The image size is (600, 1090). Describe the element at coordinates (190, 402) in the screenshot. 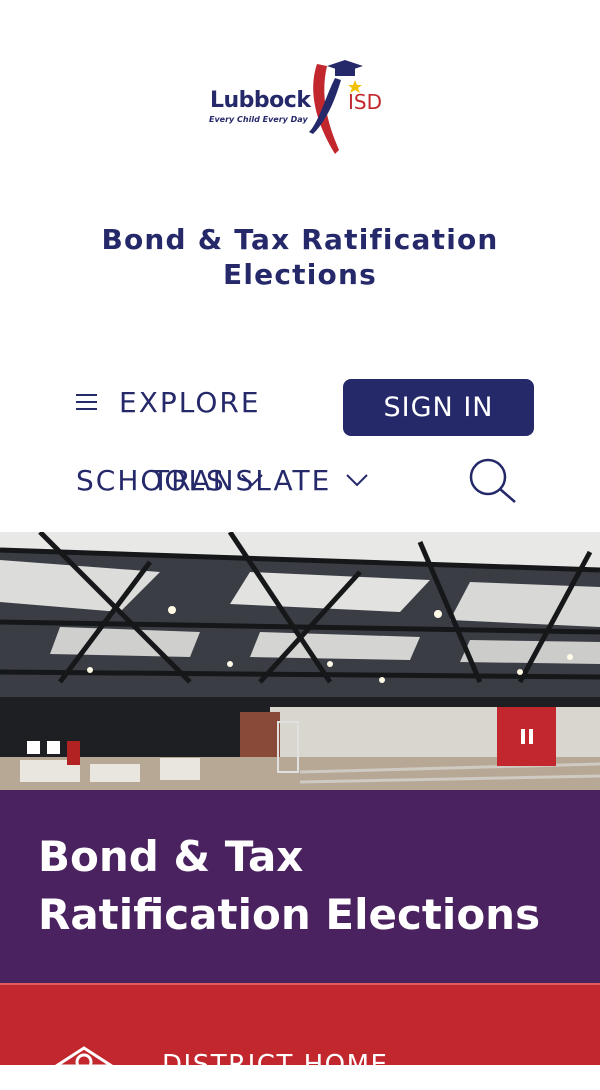

I see `explore-label: EXPLORE` at that location.